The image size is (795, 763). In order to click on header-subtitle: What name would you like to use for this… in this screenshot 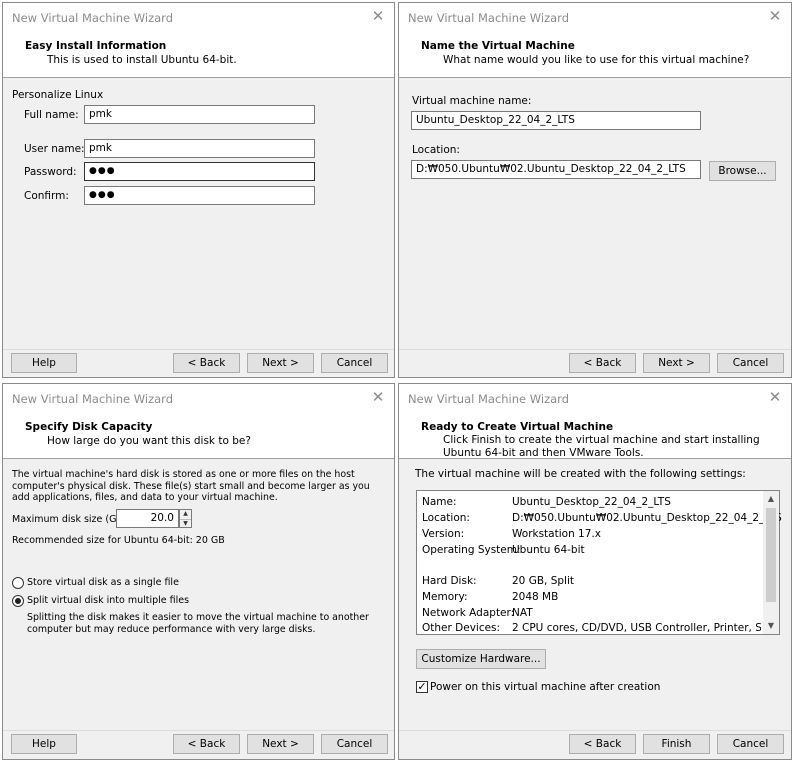, I will do `click(596, 60)`.